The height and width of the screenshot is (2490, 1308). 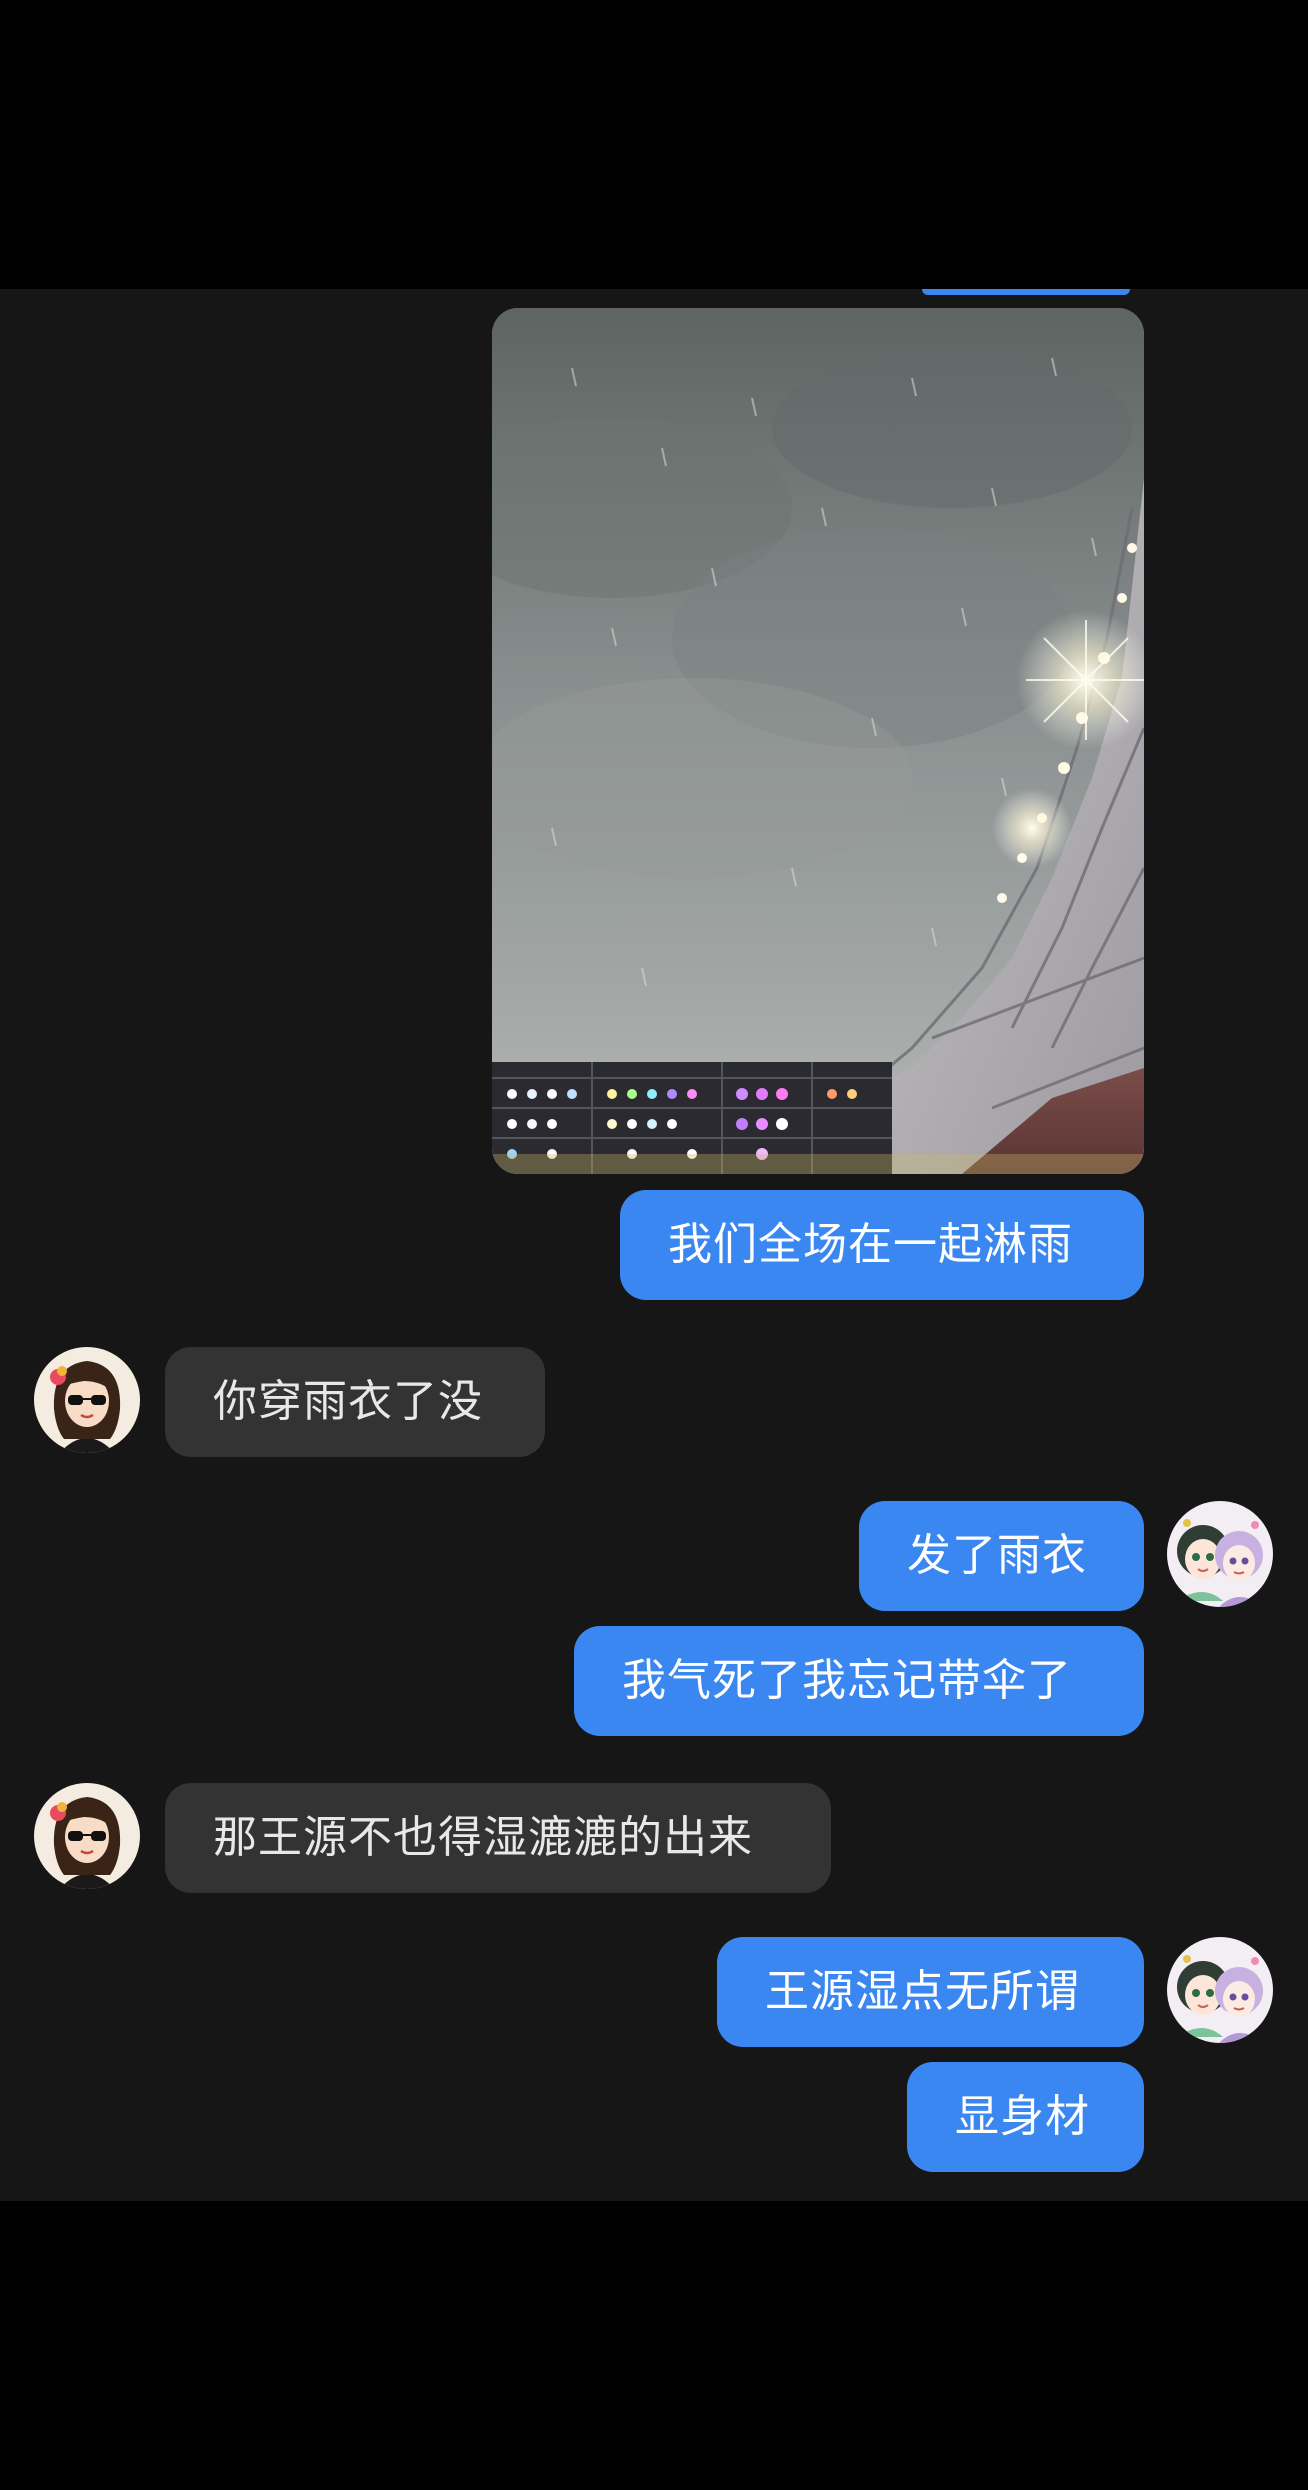 I want to click on message-text: 我气死了我忘记带伞了, so click(x=847, y=1680).